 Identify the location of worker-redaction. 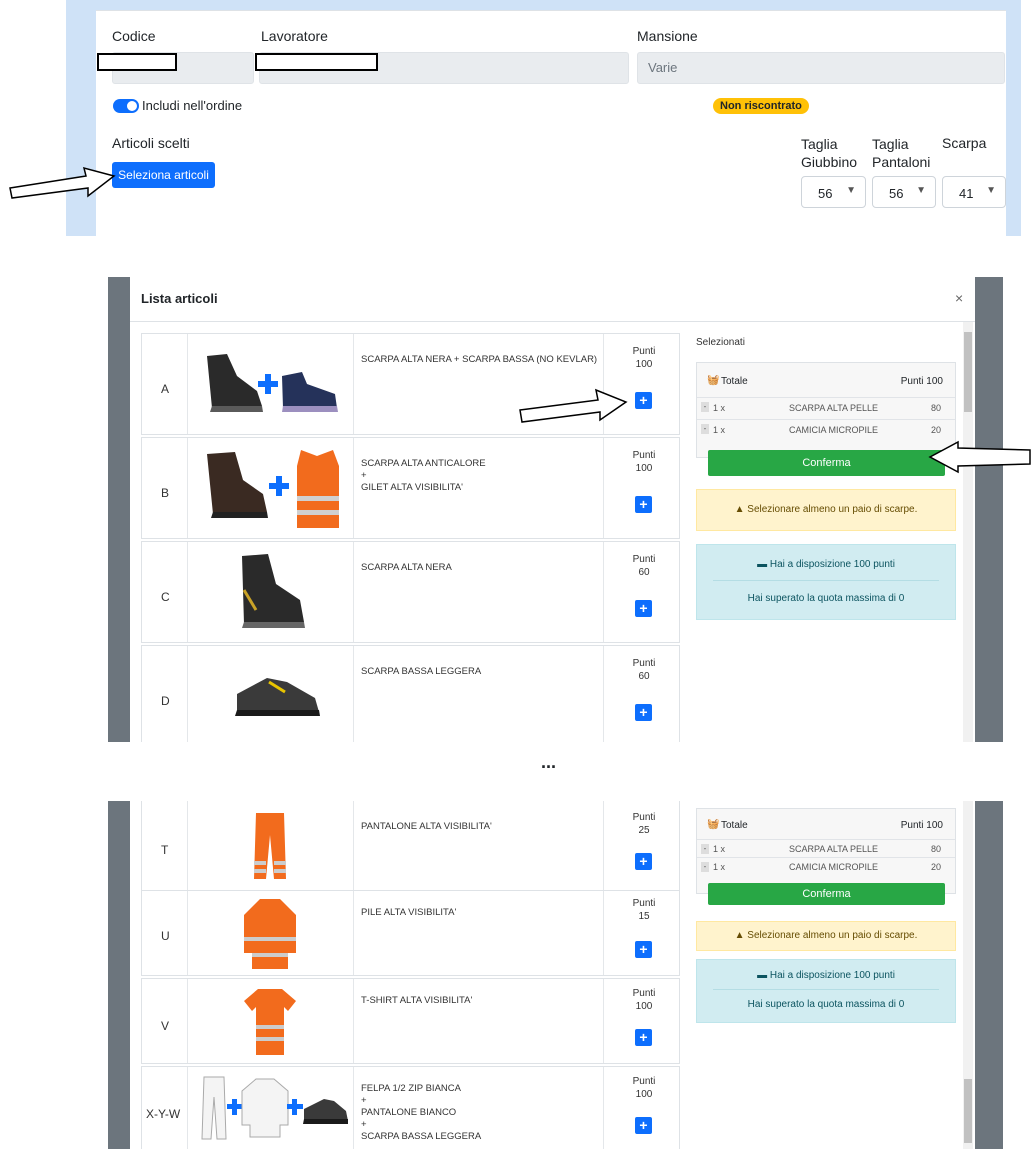
(316, 62).